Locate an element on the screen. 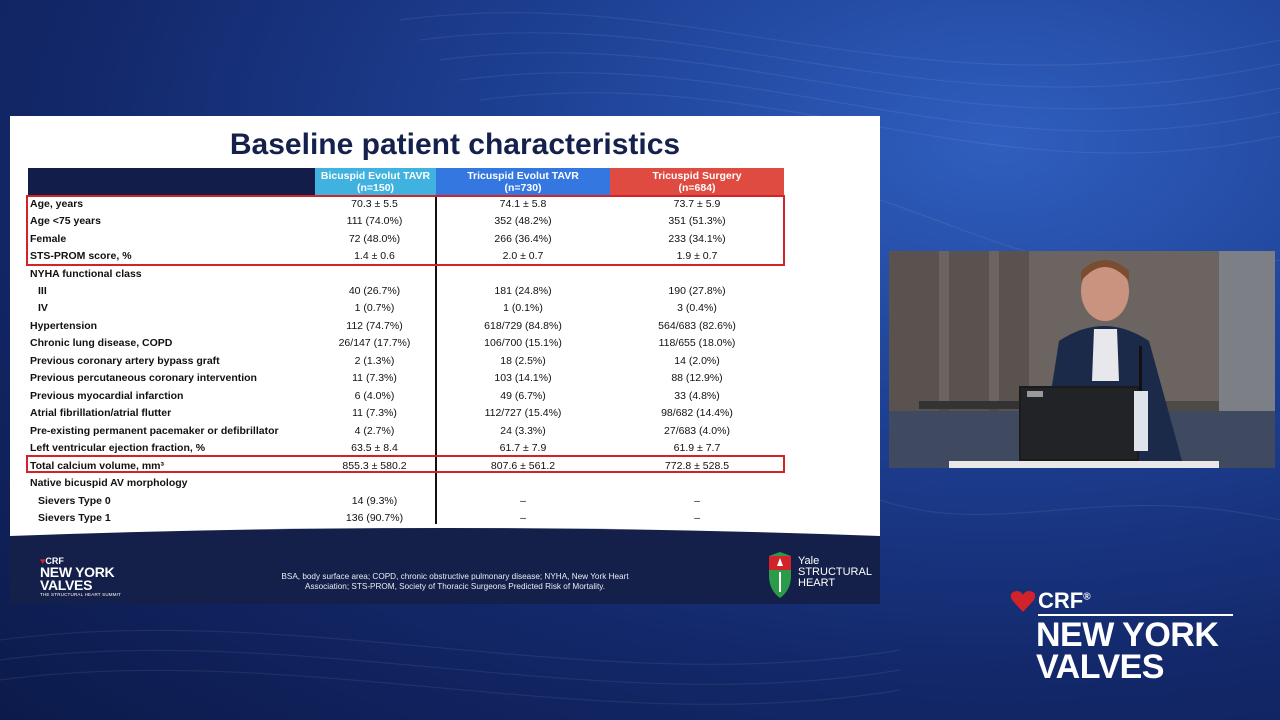  cell-value: 49 (6.7%) is located at coordinates (523, 396).